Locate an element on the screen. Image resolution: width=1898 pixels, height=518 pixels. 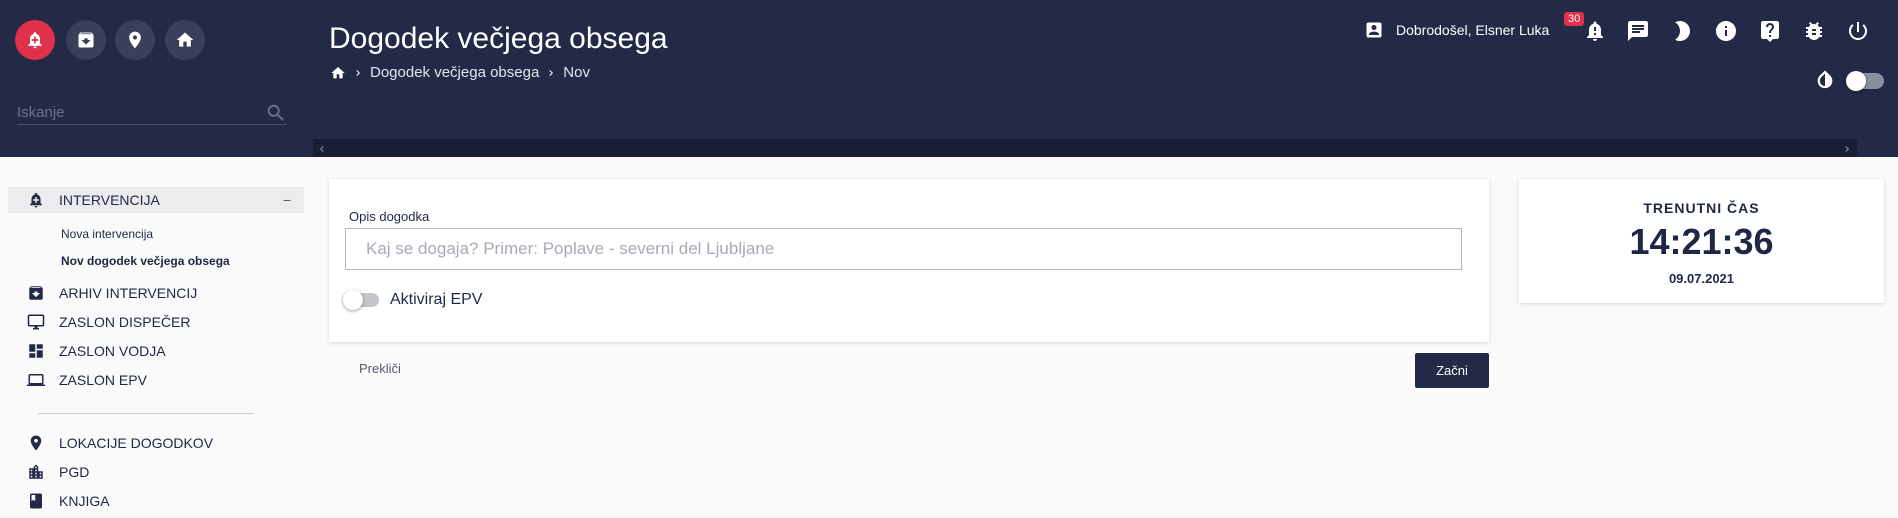
monitor-icon is located at coordinates (36, 322).